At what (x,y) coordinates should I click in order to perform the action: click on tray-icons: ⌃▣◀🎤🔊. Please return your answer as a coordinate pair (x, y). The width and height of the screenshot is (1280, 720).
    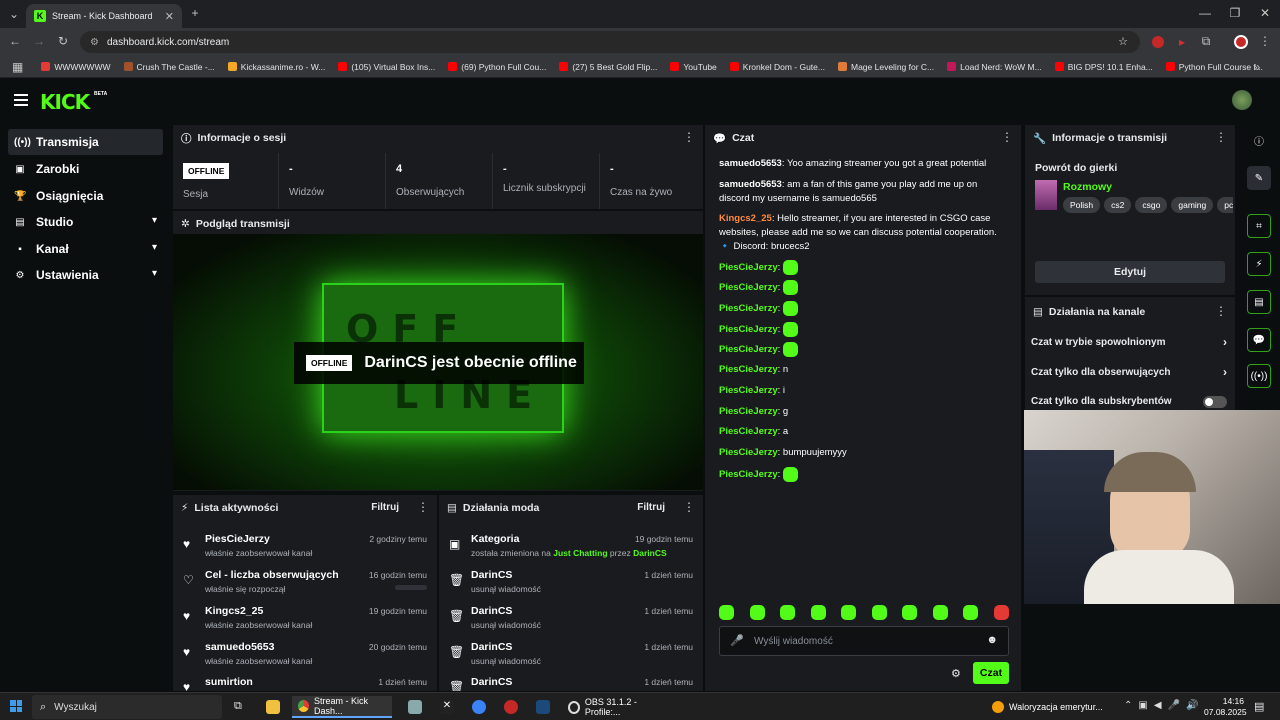
    Looking at the image, I should click on (1164, 705).